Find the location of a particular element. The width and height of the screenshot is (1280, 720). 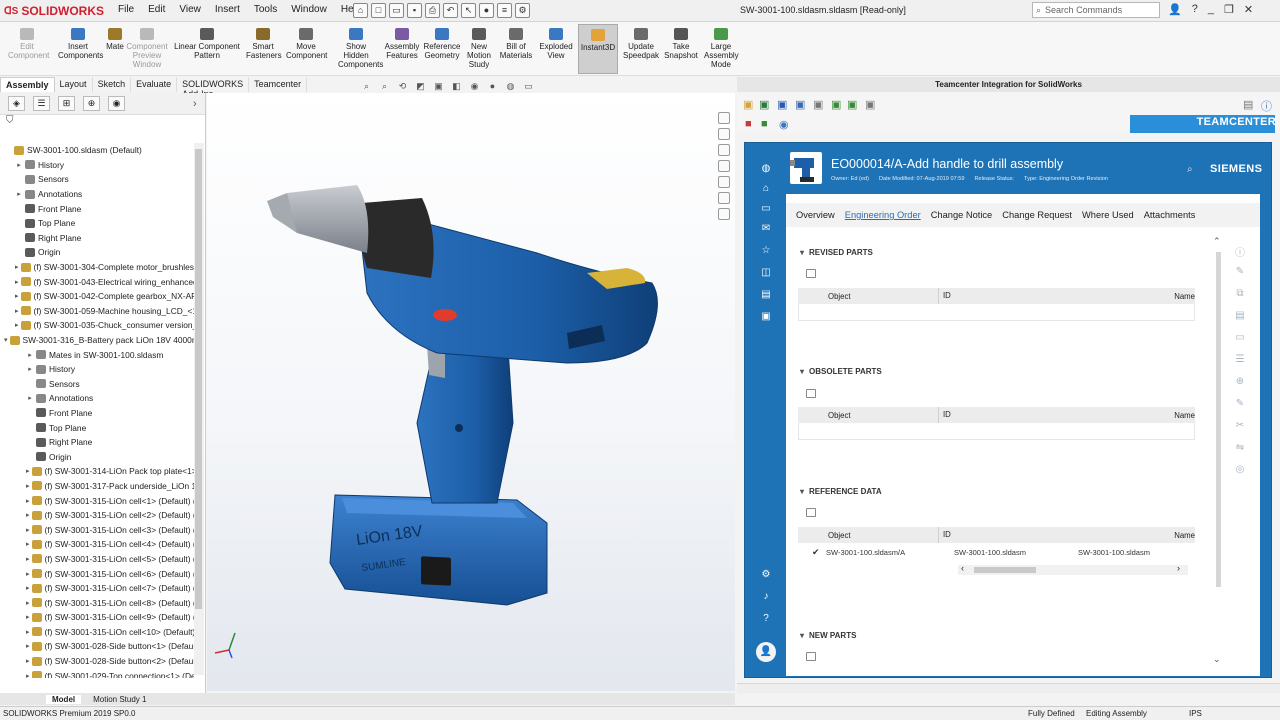

tree-item: ▸ Mates in SW-3001-100.sldasm is located at coordinates (97, 354).